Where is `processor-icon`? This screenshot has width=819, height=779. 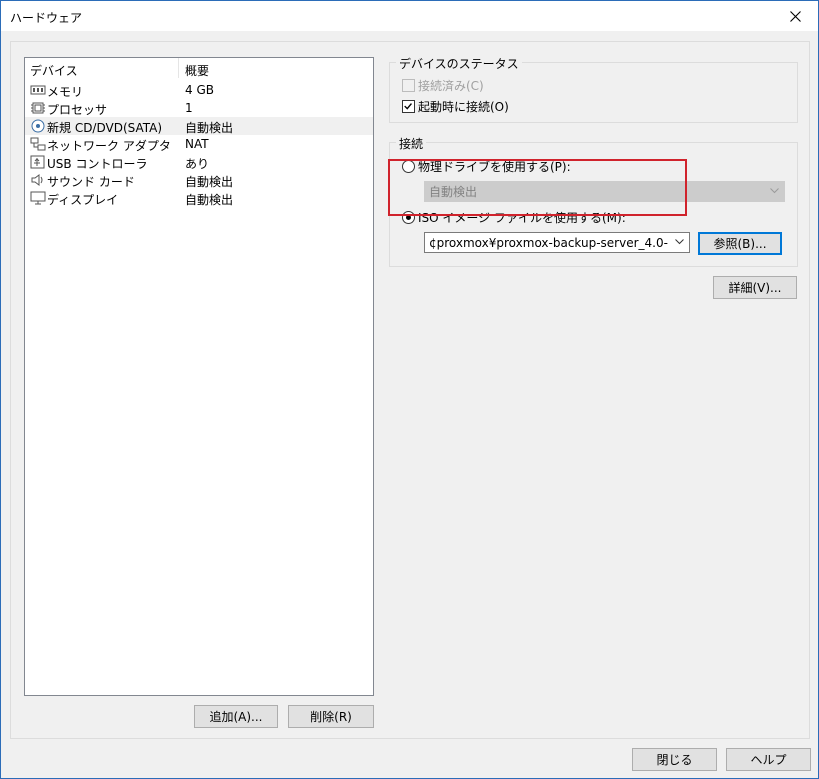
processor-icon is located at coordinates (38, 108).